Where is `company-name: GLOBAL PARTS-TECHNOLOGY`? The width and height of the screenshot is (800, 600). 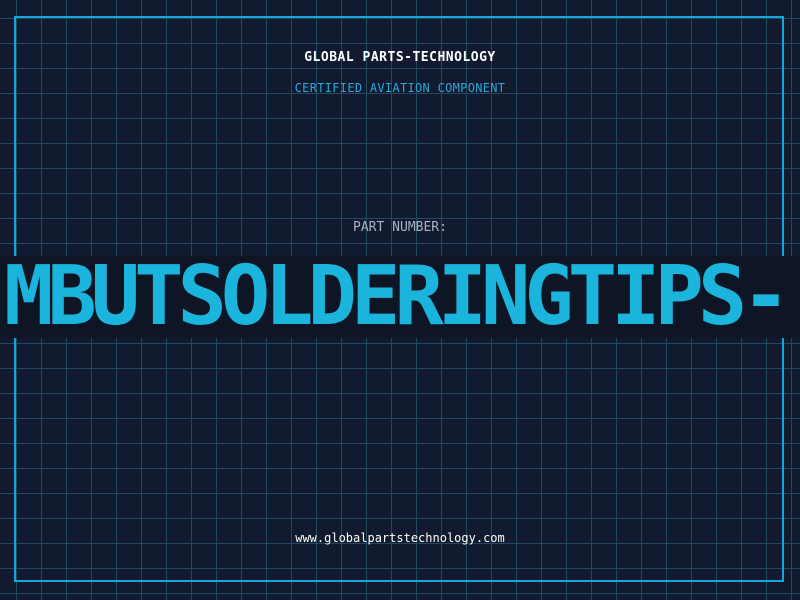
company-name: GLOBAL PARTS-TECHNOLOGY is located at coordinates (400, 57).